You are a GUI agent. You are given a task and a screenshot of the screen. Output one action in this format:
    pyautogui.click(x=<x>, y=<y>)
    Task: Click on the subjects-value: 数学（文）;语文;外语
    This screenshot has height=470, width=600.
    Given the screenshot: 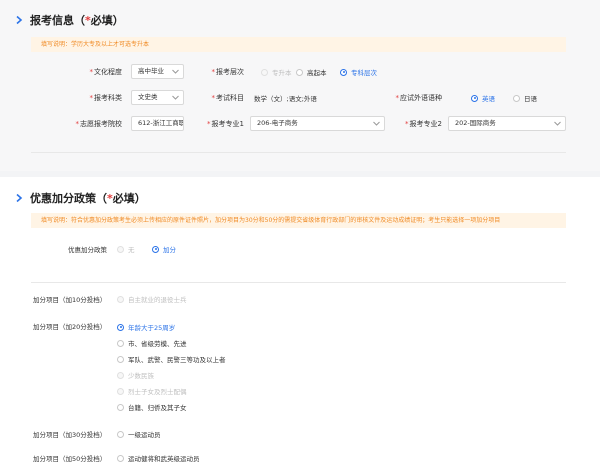 What is the action you would take?
    pyautogui.click(x=285, y=99)
    